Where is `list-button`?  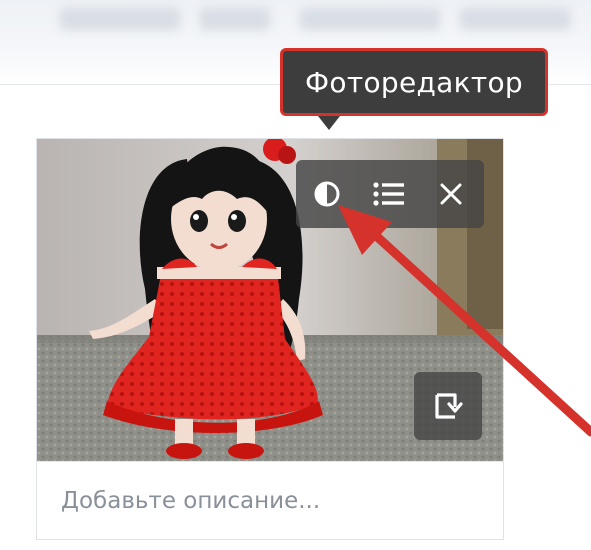
list-button is located at coordinates (389, 194).